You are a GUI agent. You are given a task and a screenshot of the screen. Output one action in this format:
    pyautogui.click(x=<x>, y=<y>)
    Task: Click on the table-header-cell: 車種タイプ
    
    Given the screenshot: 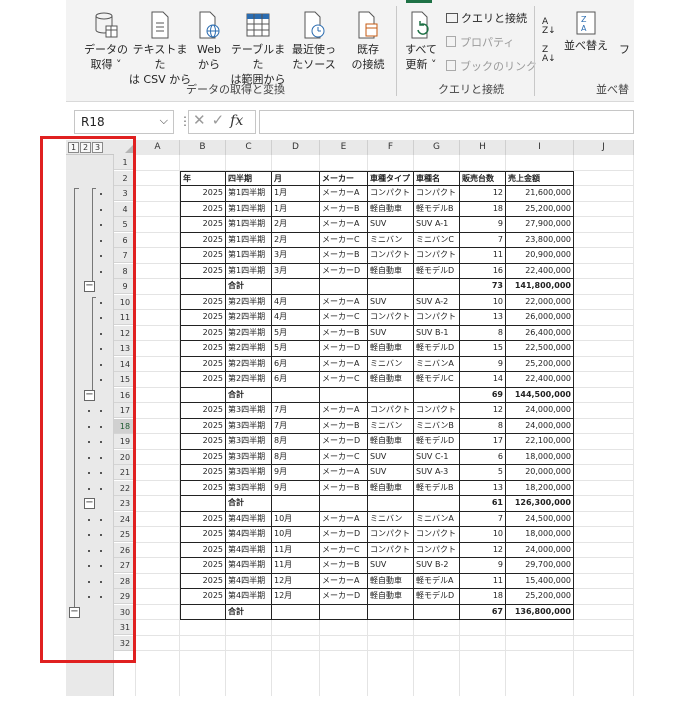 What is the action you would take?
    pyautogui.click(x=391, y=178)
    